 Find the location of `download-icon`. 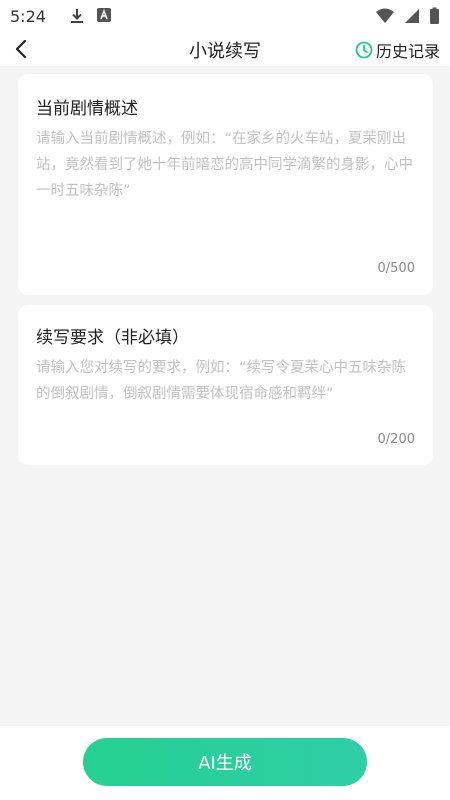

download-icon is located at coordinates (77, 16).